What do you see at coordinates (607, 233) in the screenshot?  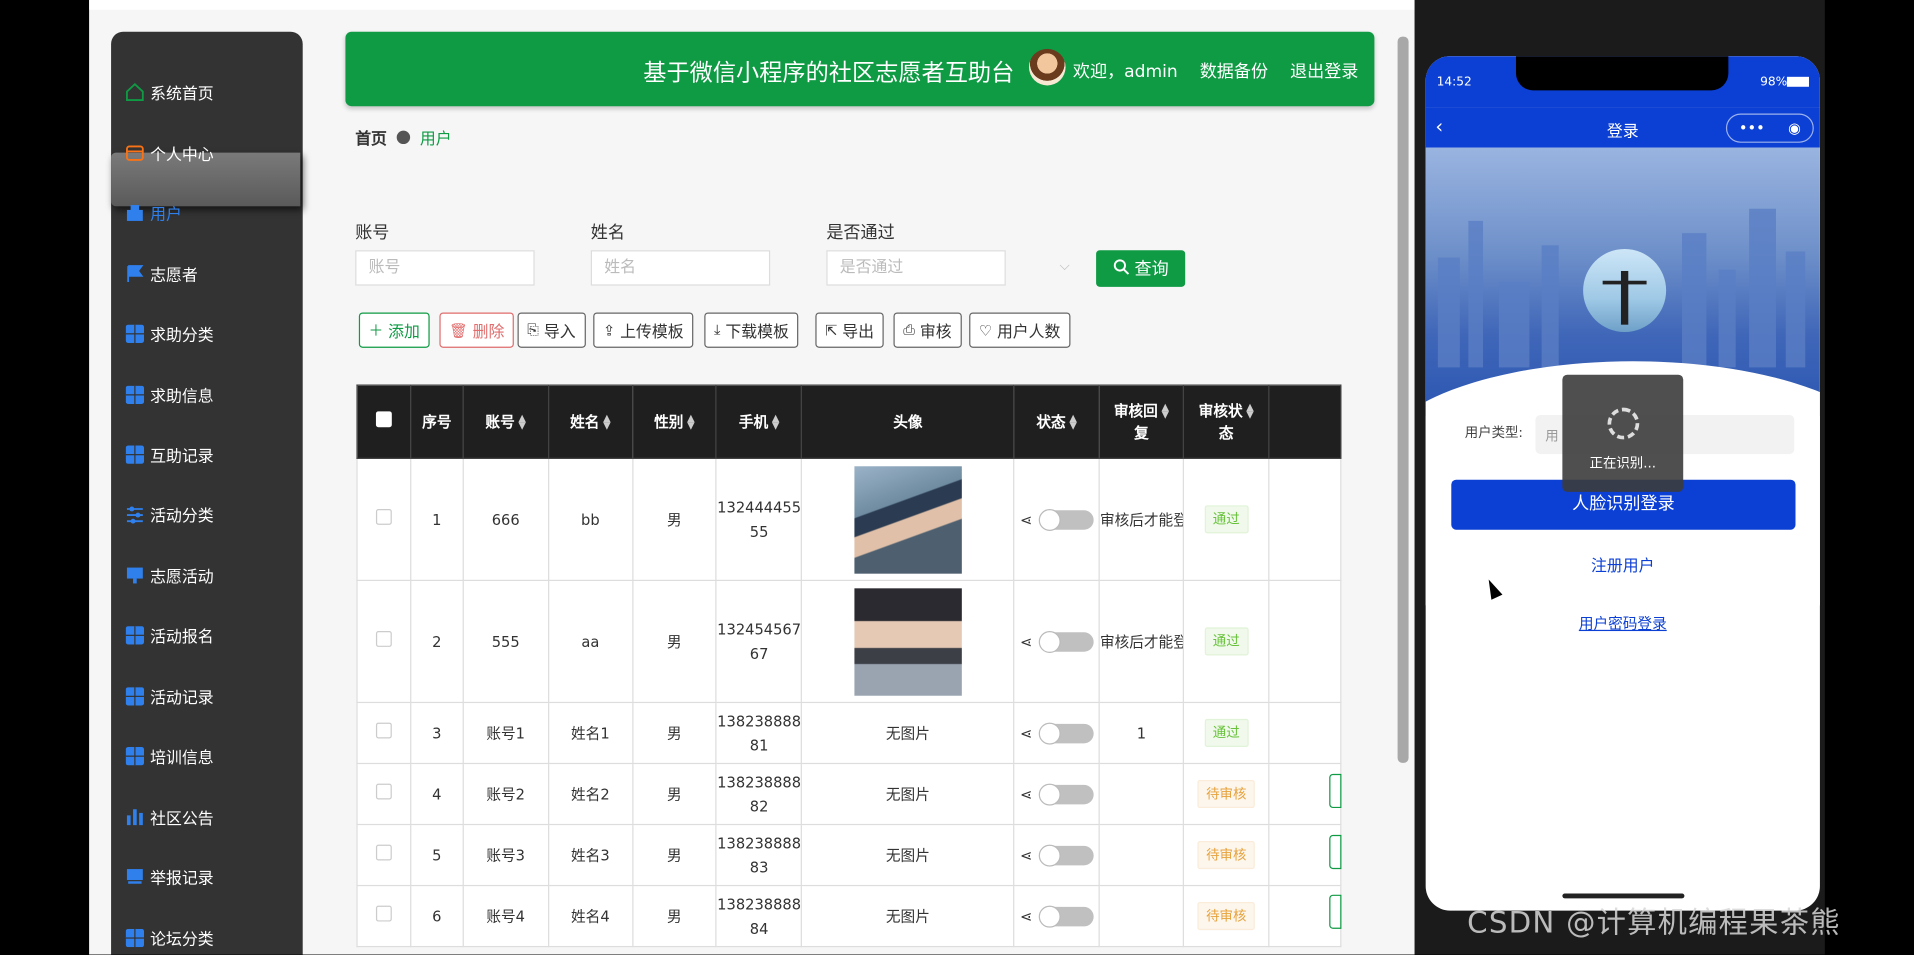 I see `name-label: 姓名` at bounding box center [607, 233].